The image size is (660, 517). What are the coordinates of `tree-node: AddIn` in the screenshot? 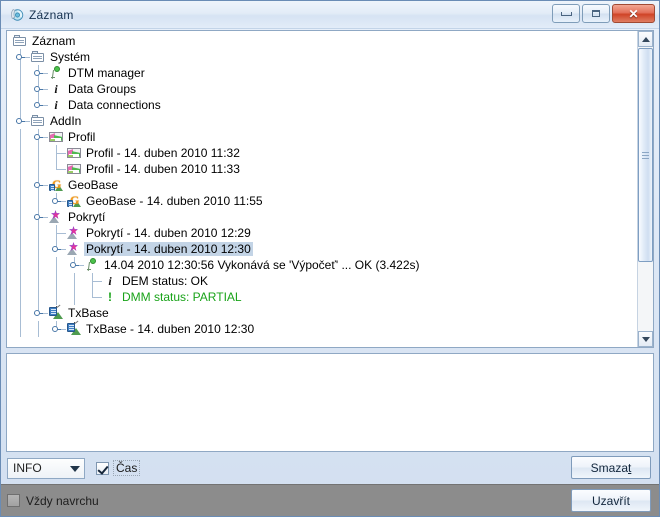 It's located at (323, 121).